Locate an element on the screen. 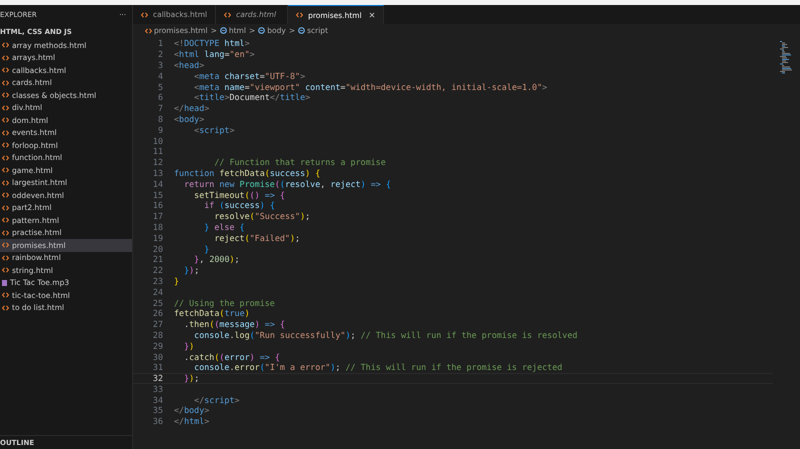 The width and height of the screenshot is (800, 449). line-number: 16 is located at coordinates (157, 205).